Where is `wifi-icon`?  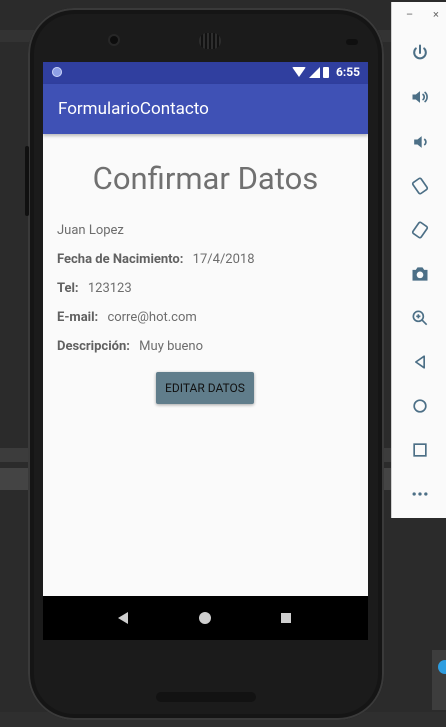
wifi-icon is located at coordinates (298, 72).